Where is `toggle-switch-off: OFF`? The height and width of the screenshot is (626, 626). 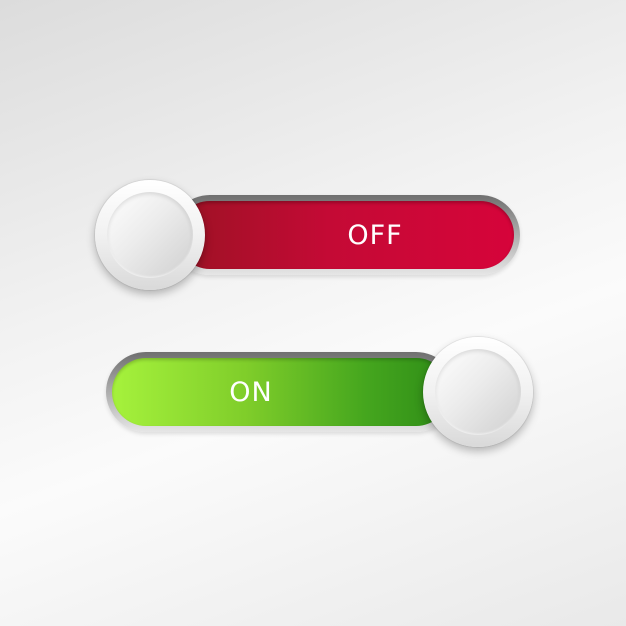
toggle-switch-off: OFF is located at coordinates (307, 235).